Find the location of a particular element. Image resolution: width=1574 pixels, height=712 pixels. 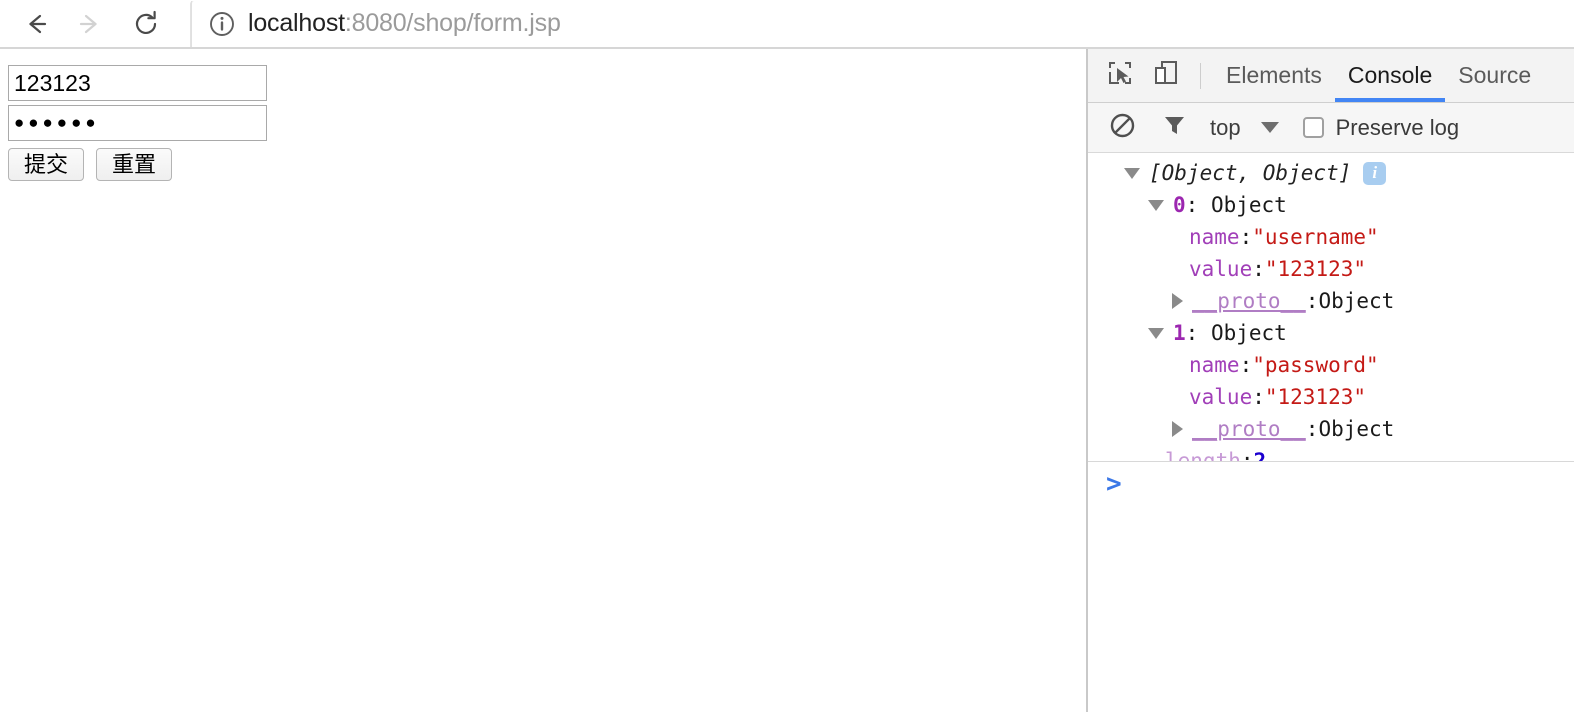

toolbar-divider is located at coordinates (1200, 75).